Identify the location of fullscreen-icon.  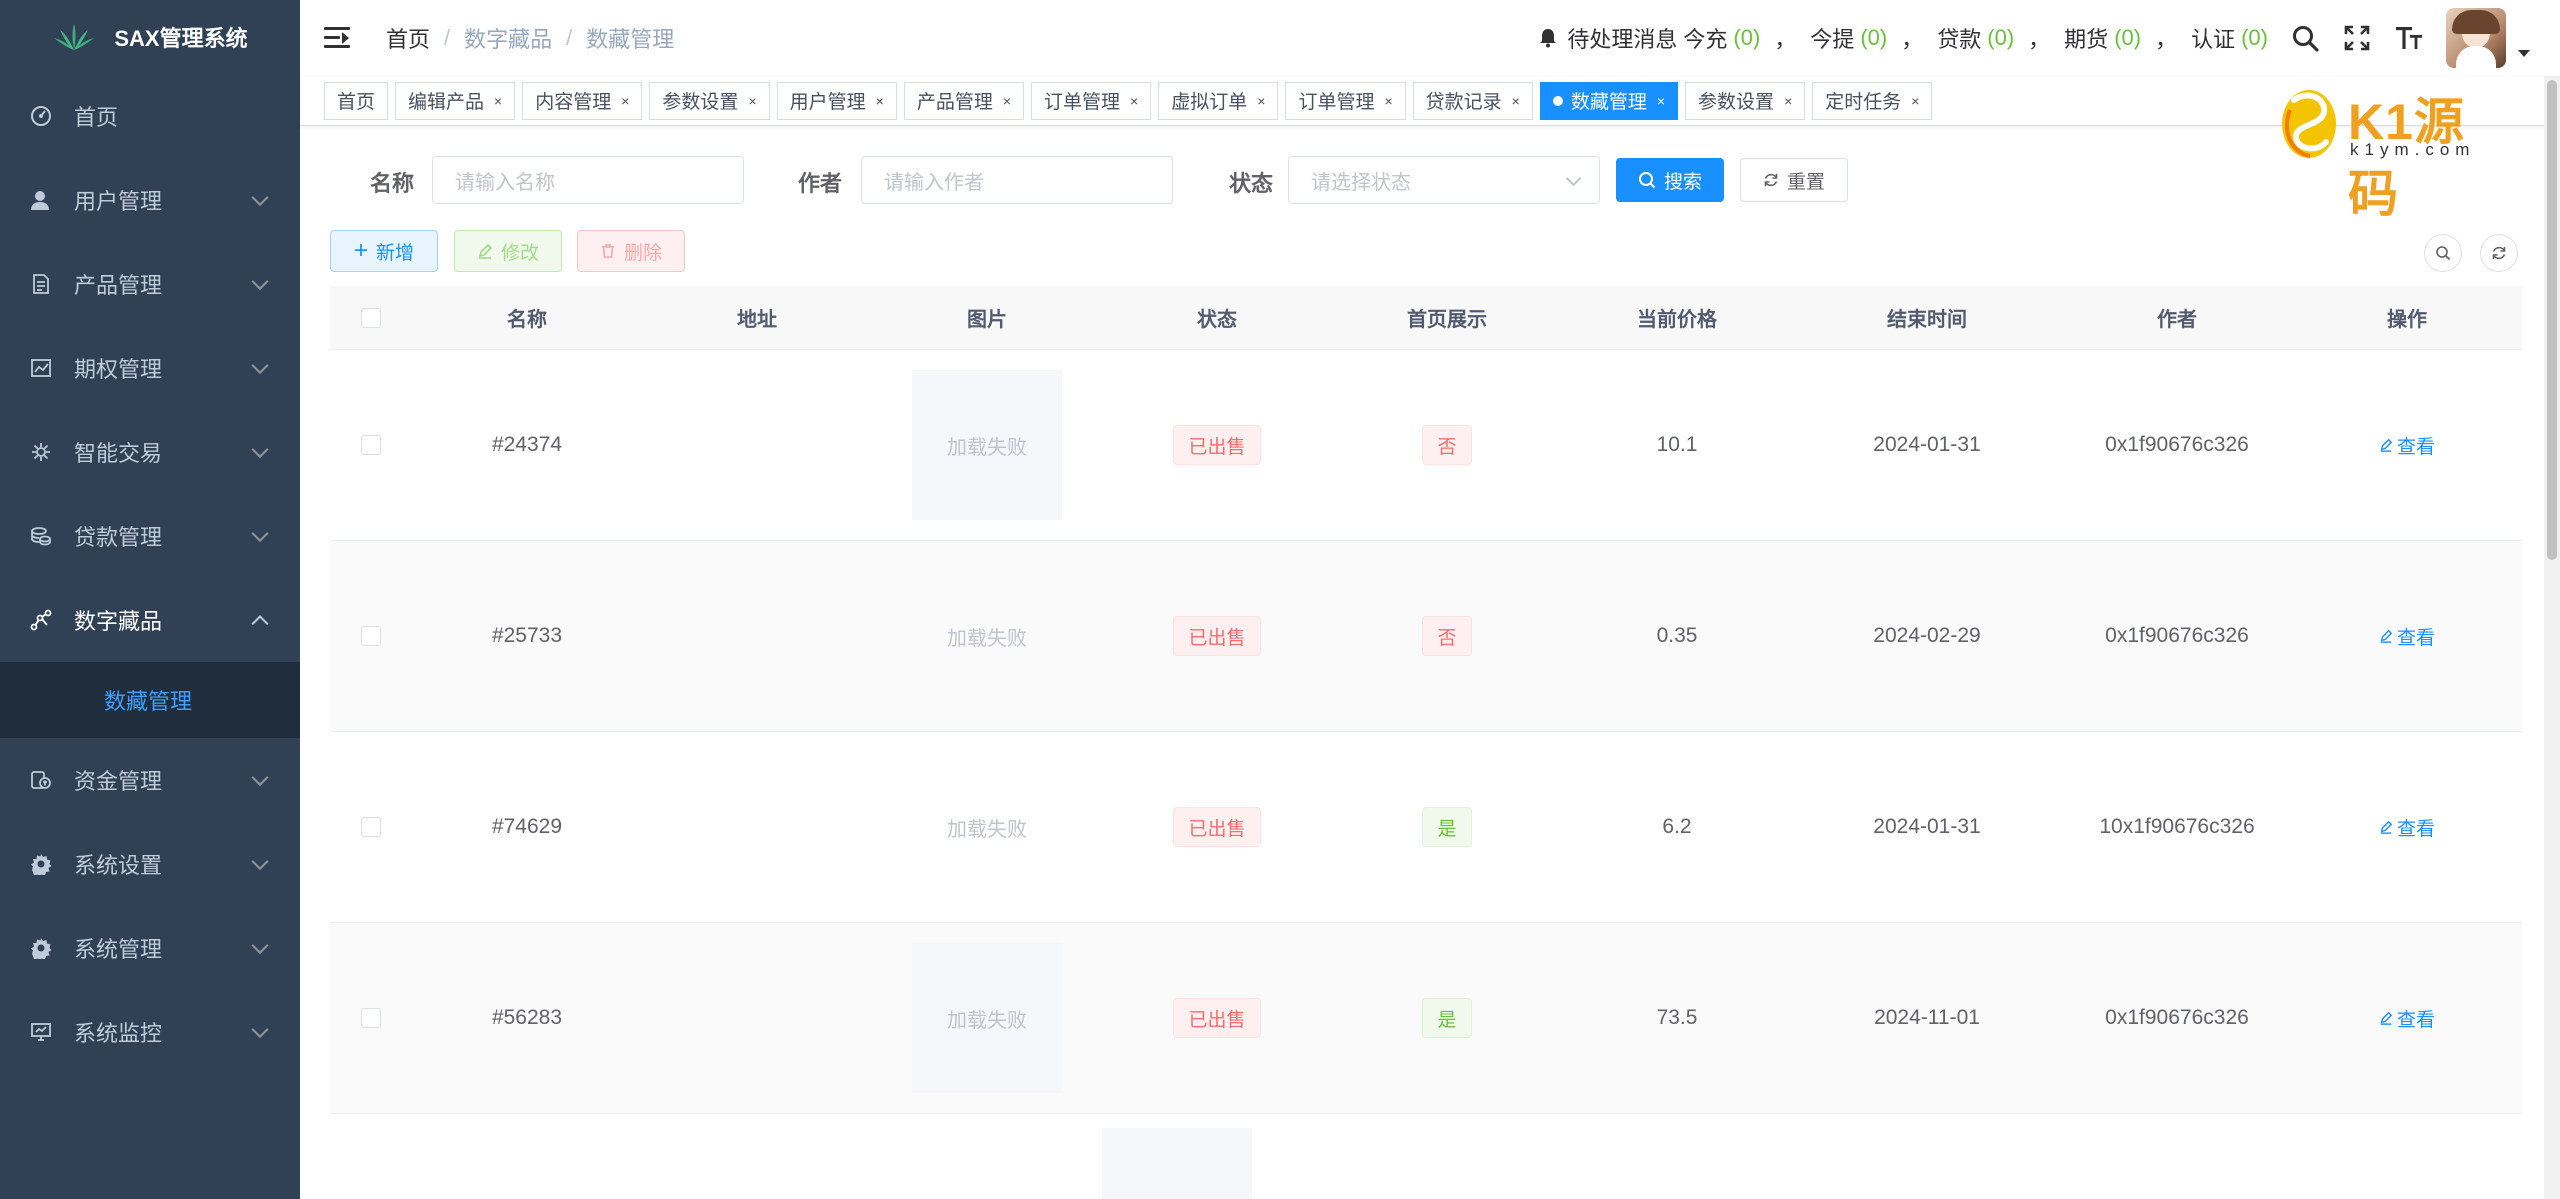
(2357, 38).